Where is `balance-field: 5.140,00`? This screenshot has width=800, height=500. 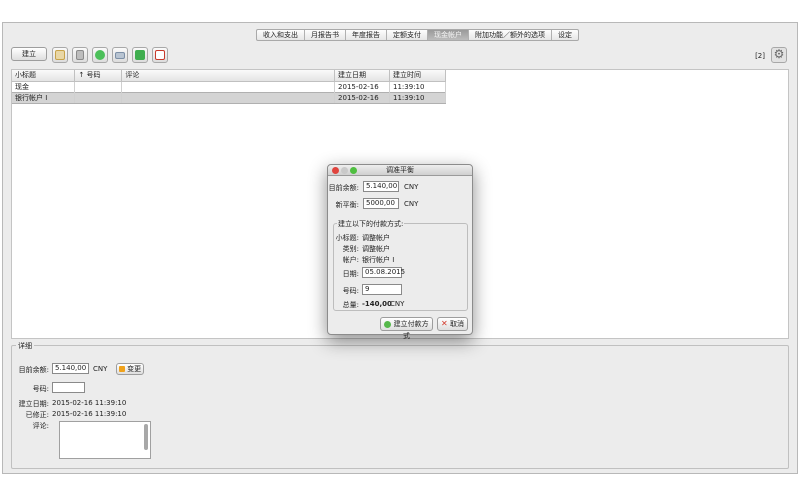
balance-field: 5.140,00 is located at coordinates (70, 368).